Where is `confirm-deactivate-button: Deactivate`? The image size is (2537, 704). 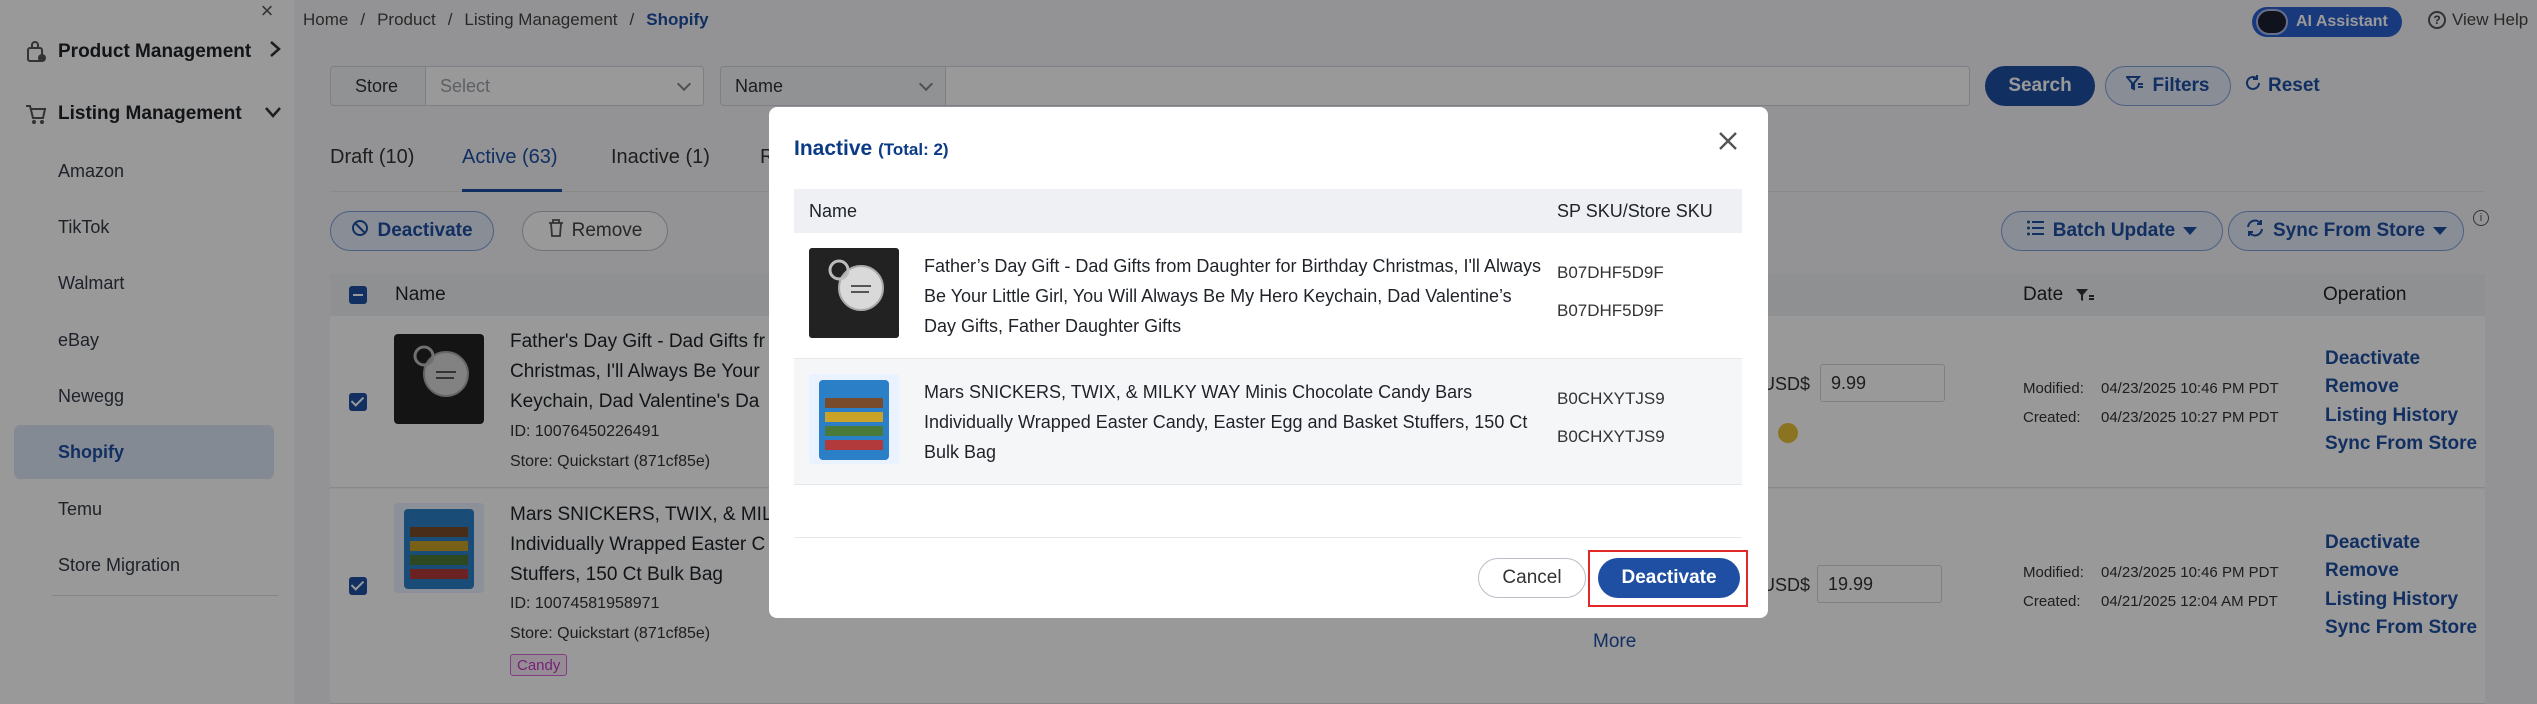 confirm-deactivate-button: Deactivate is located at coordinates (1669, 578).